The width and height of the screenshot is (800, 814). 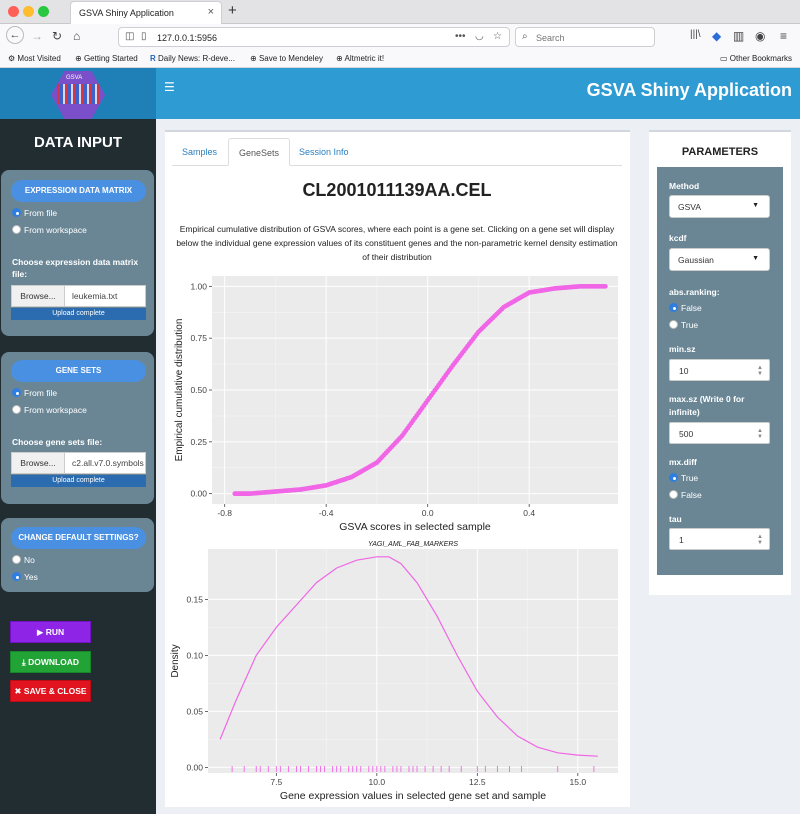 I want to click on sample-title: CL2001011139AA.CEL, so click(x=397, y=190).